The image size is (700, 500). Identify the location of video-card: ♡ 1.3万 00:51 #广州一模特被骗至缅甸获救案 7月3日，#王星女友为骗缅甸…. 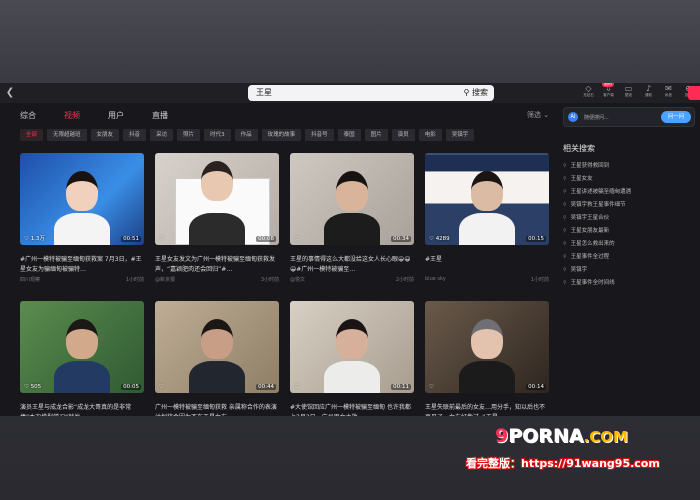
(82, 218).